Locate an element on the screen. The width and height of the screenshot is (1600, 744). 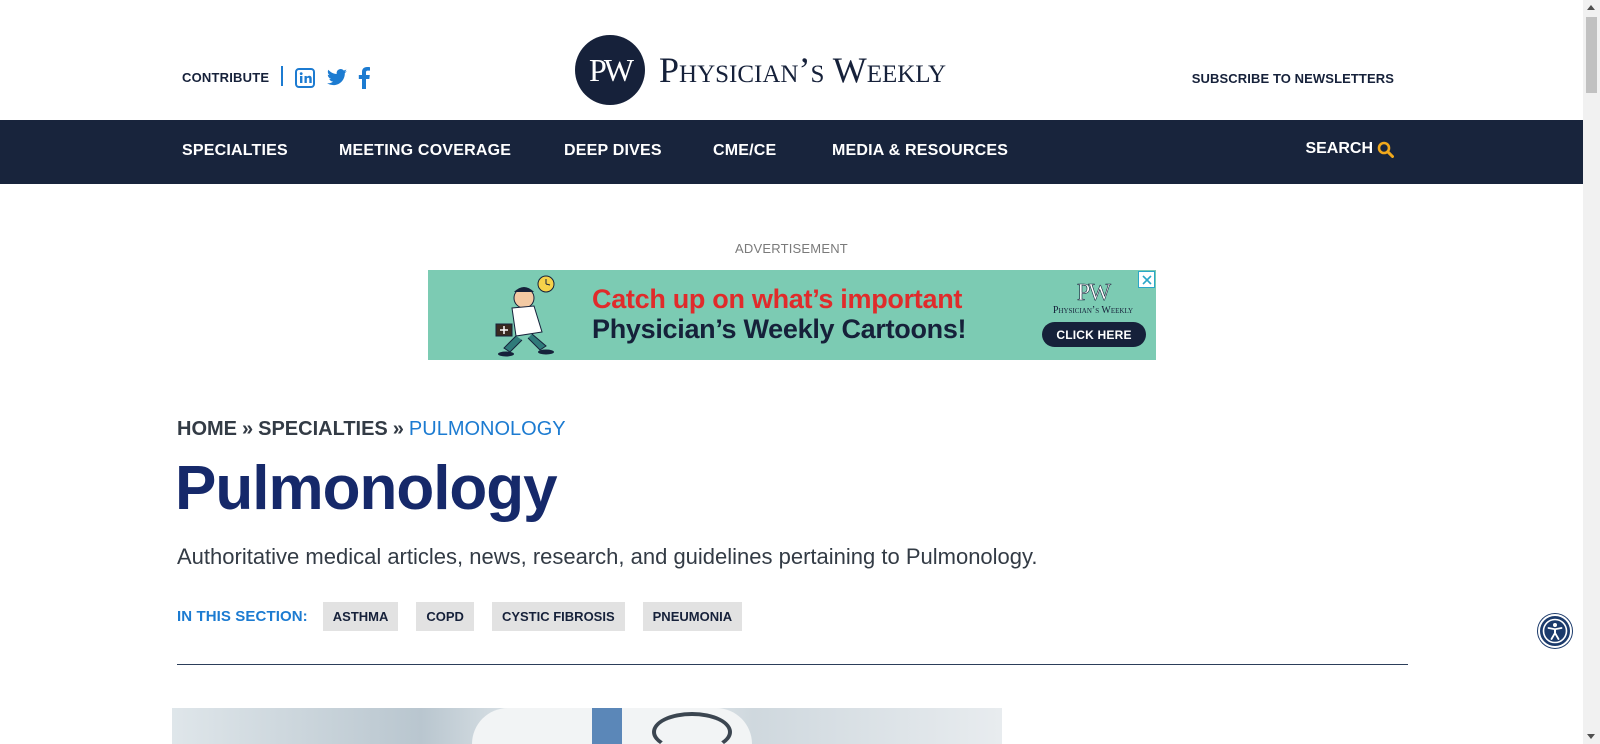
page-title: Pulmonology is located at coordinates (366, 488).